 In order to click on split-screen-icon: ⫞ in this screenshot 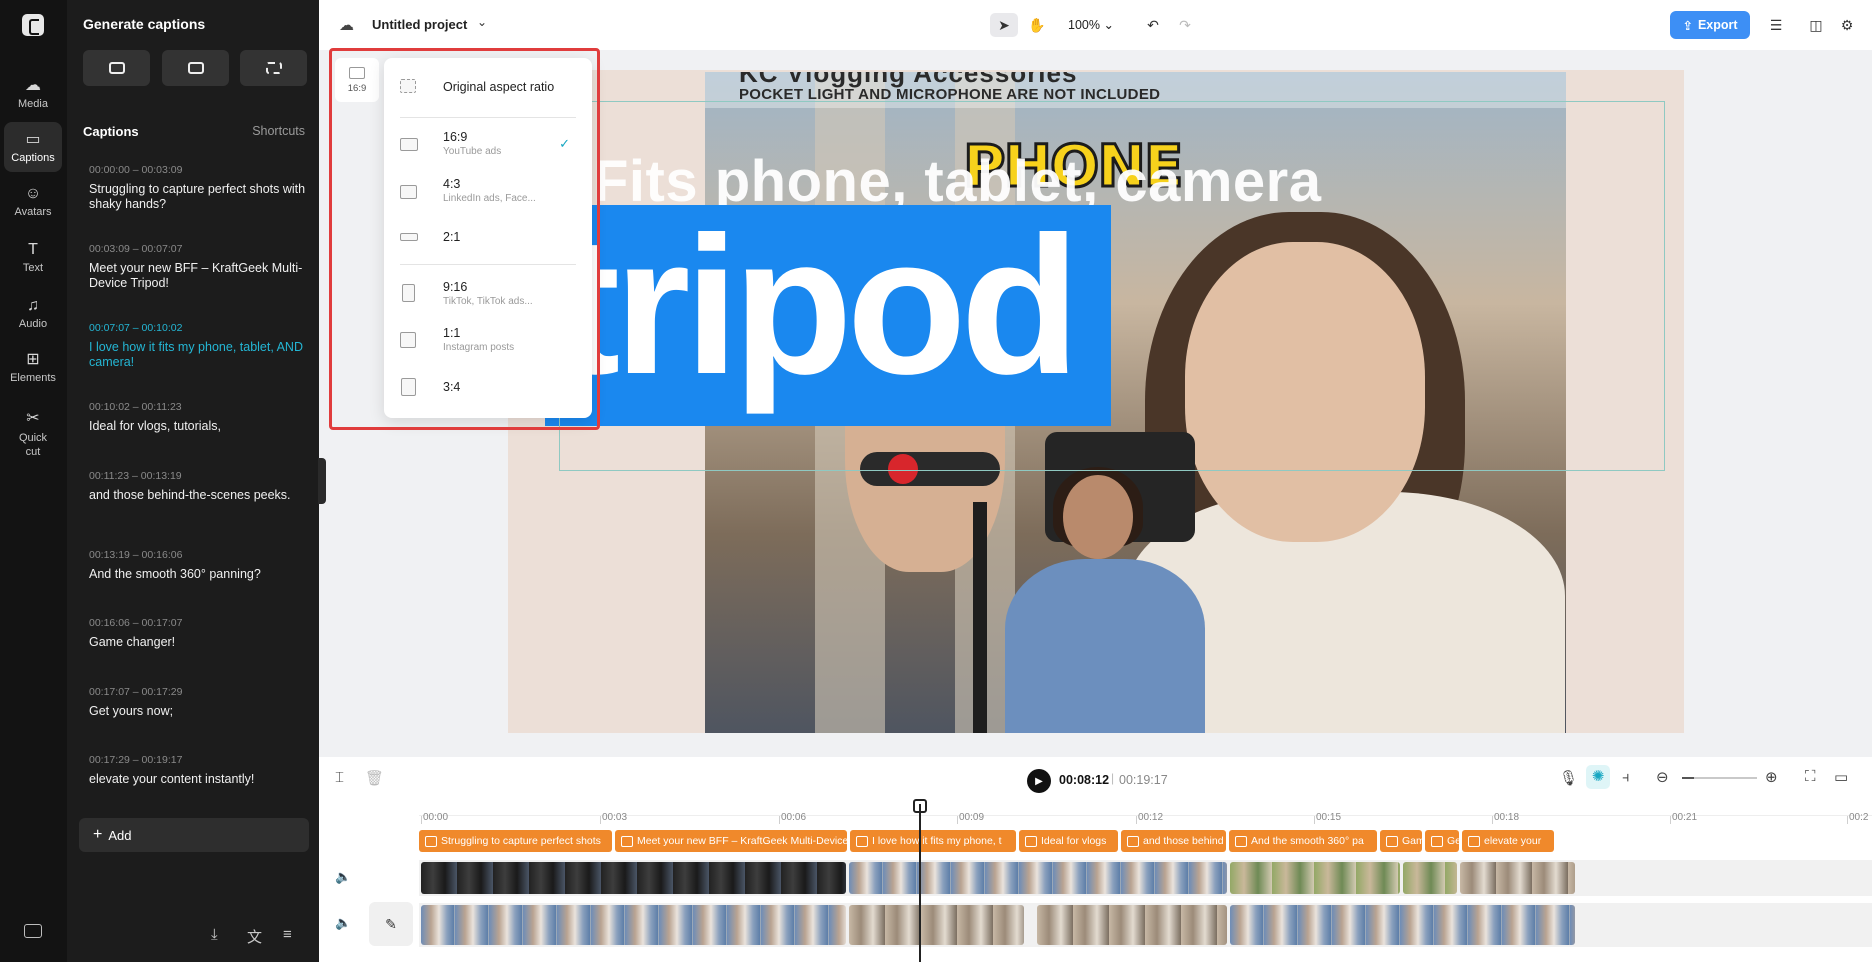, I will do `click(1626, 777)`.